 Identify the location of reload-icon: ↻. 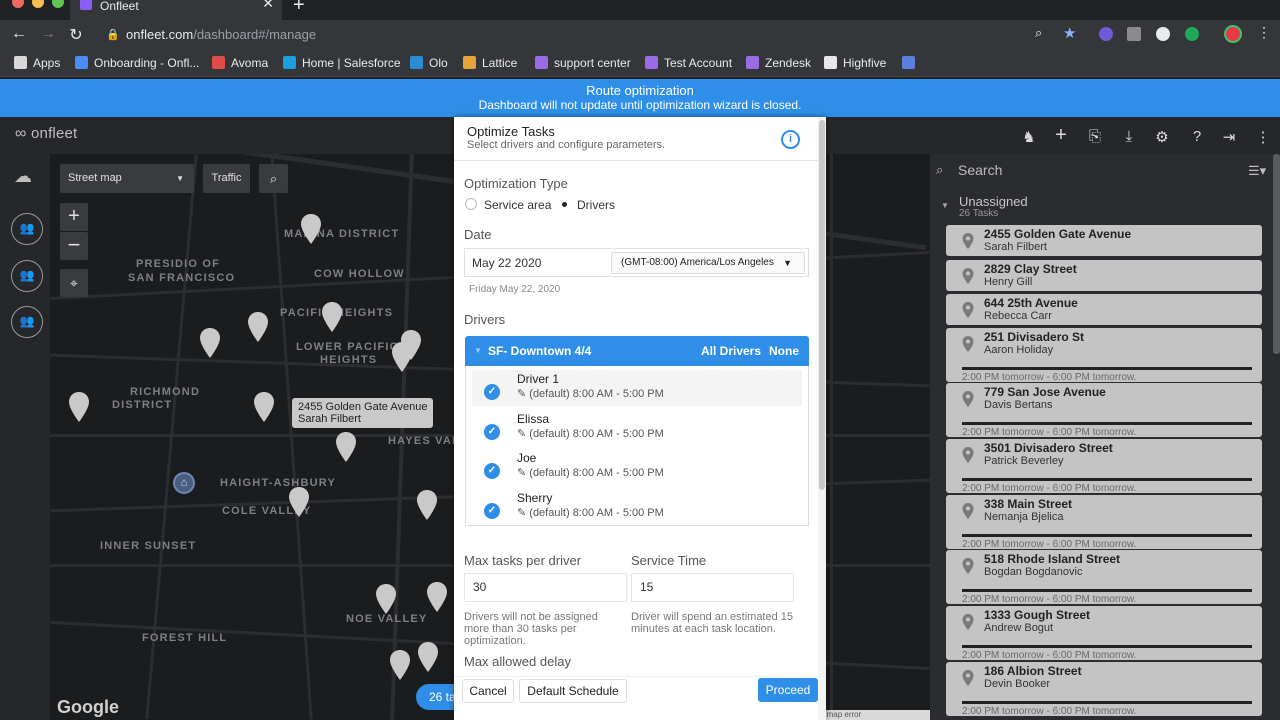
(76, 35).